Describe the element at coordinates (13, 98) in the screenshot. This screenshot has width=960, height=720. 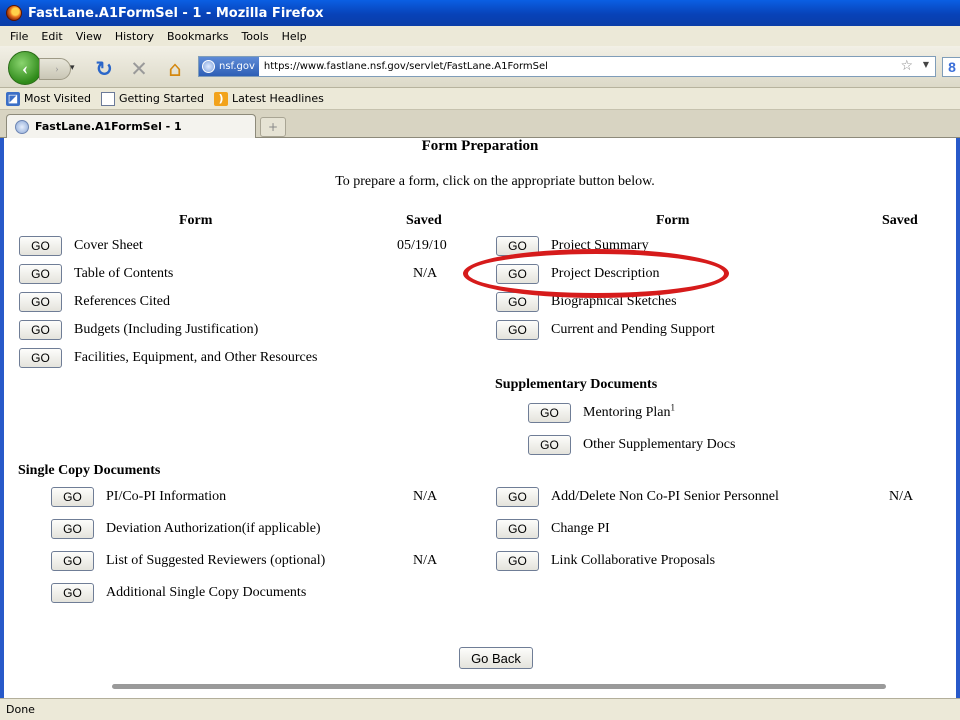
I see `most-visited-icon: ◪` at that location.